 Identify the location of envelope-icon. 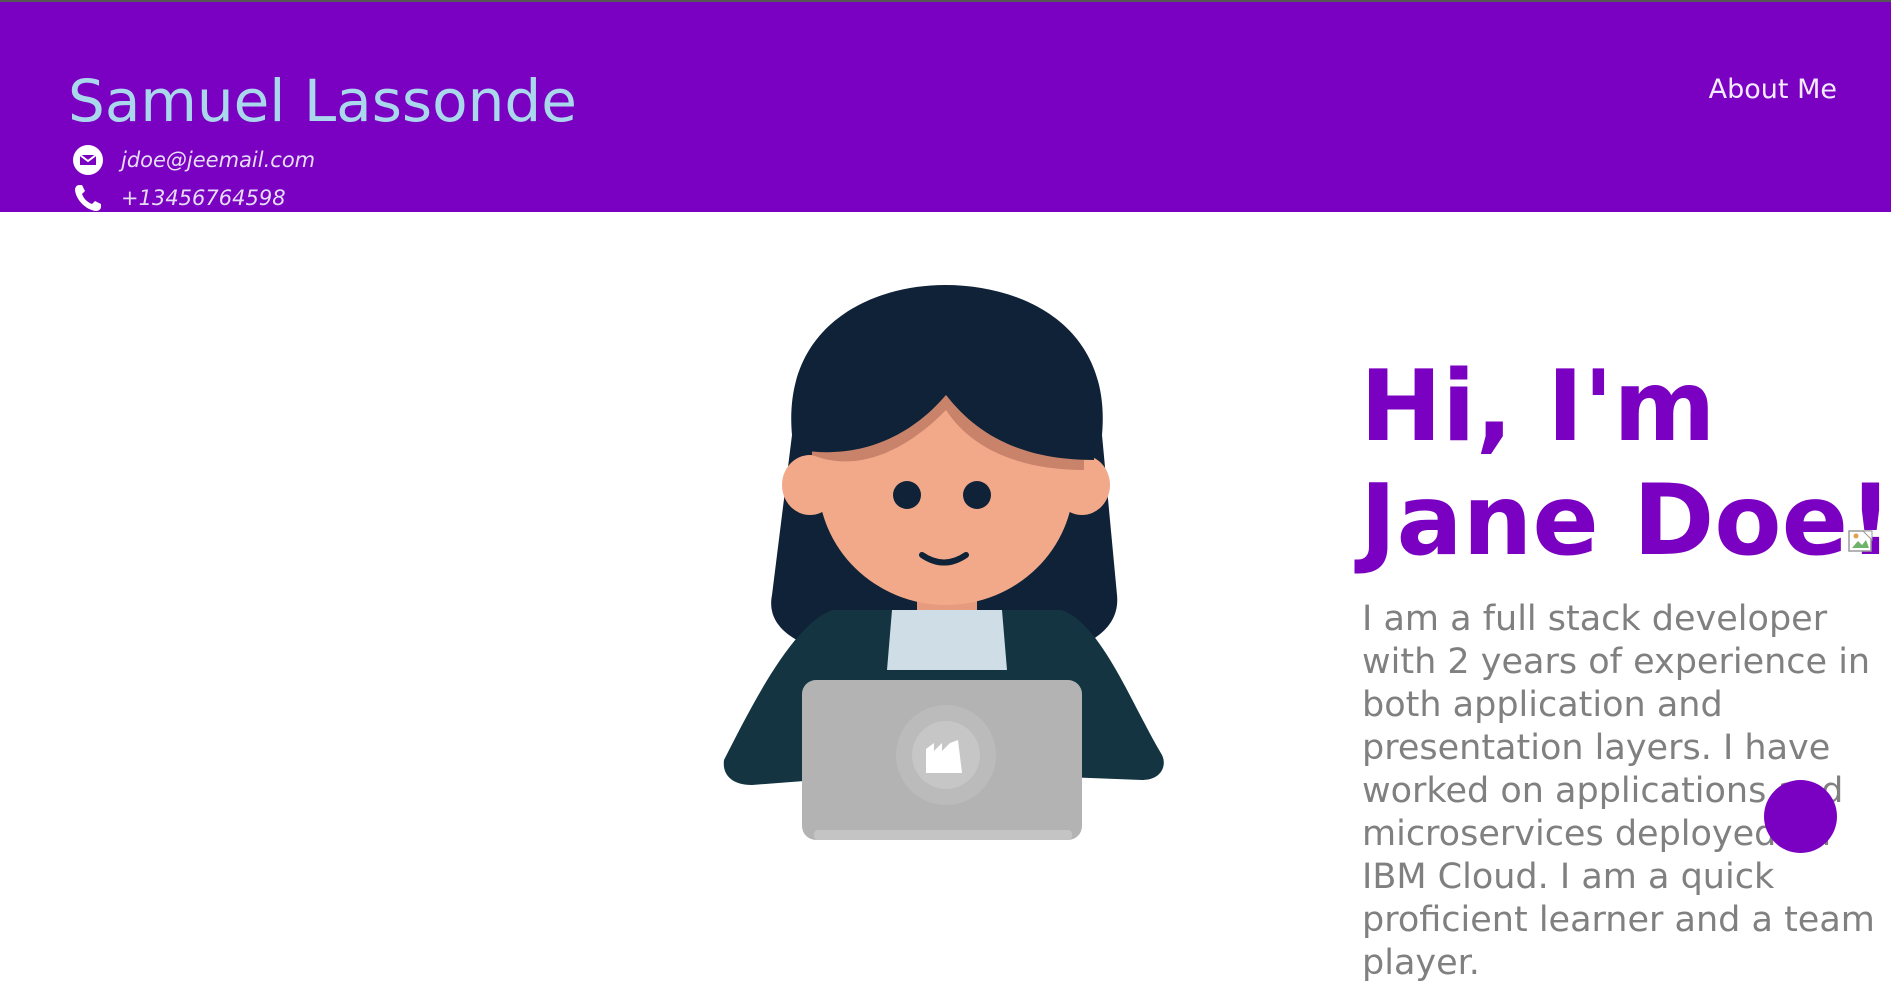
(88, 160).